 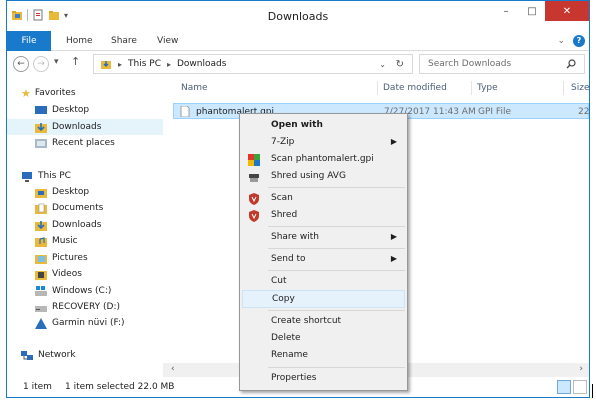 I want to click on submenu-arrow-icon: ▶, so click(x=393, y=236).